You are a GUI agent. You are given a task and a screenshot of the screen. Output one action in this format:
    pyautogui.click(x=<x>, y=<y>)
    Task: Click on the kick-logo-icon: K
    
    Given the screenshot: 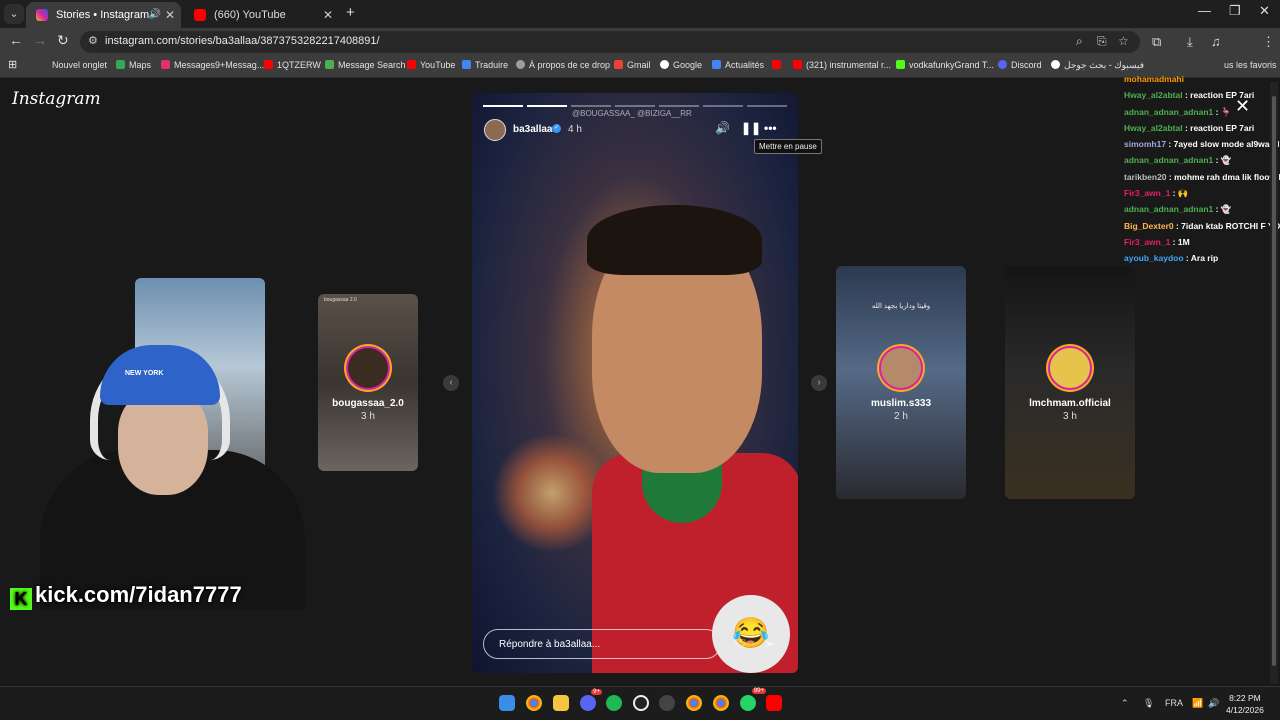 What is the action you would take?
    pyautogui.click(x=21, y=599)
    